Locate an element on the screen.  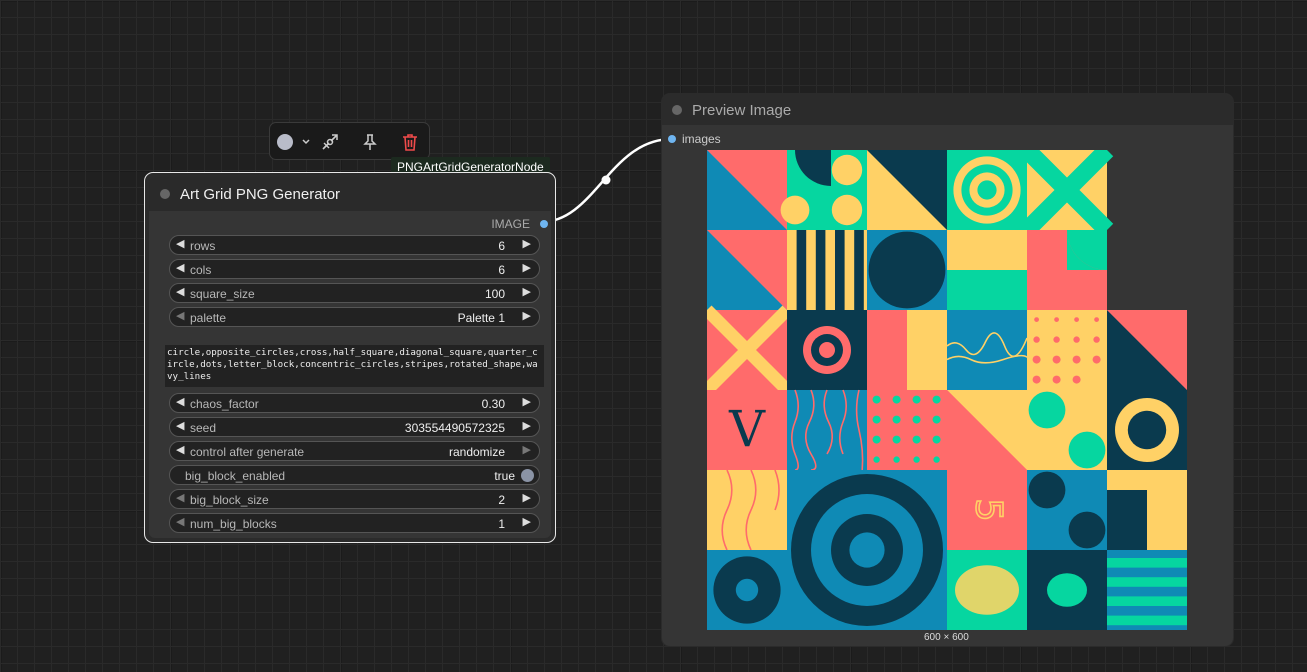
widget-label: cols is located at coordinates (201, 270).